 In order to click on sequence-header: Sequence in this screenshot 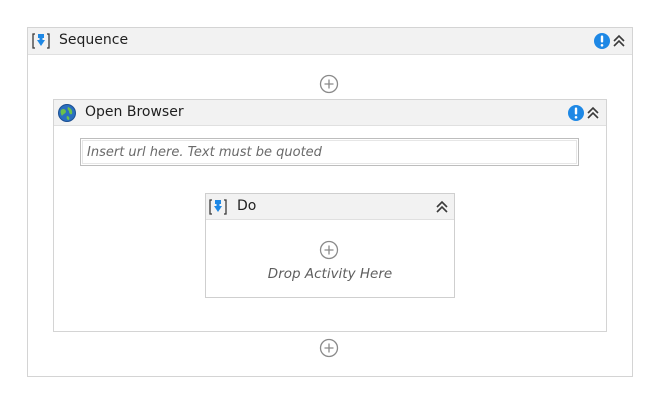, I will do `click(330, 41)`.